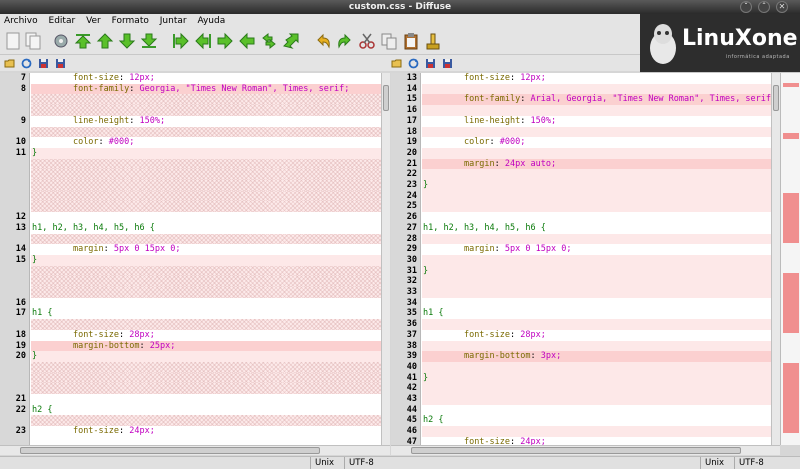 The height and width of the screenshot is (469, 800). What do you see at coordinates (581, 367) in the screenshot?
I see `diff-line: 40` at bounding box center [581, 367].